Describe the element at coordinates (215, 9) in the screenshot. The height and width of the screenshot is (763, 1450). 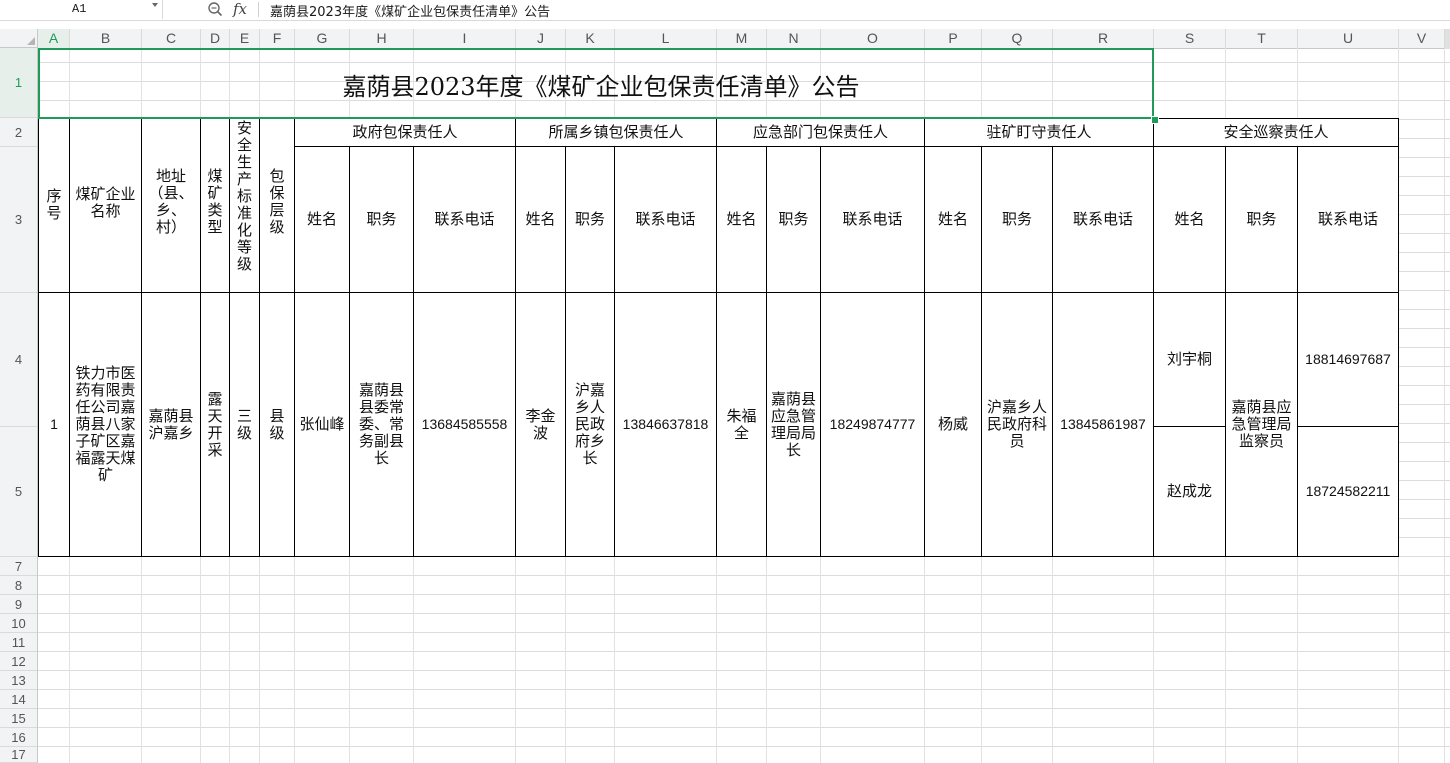
I see `zoom-icon` at that location.